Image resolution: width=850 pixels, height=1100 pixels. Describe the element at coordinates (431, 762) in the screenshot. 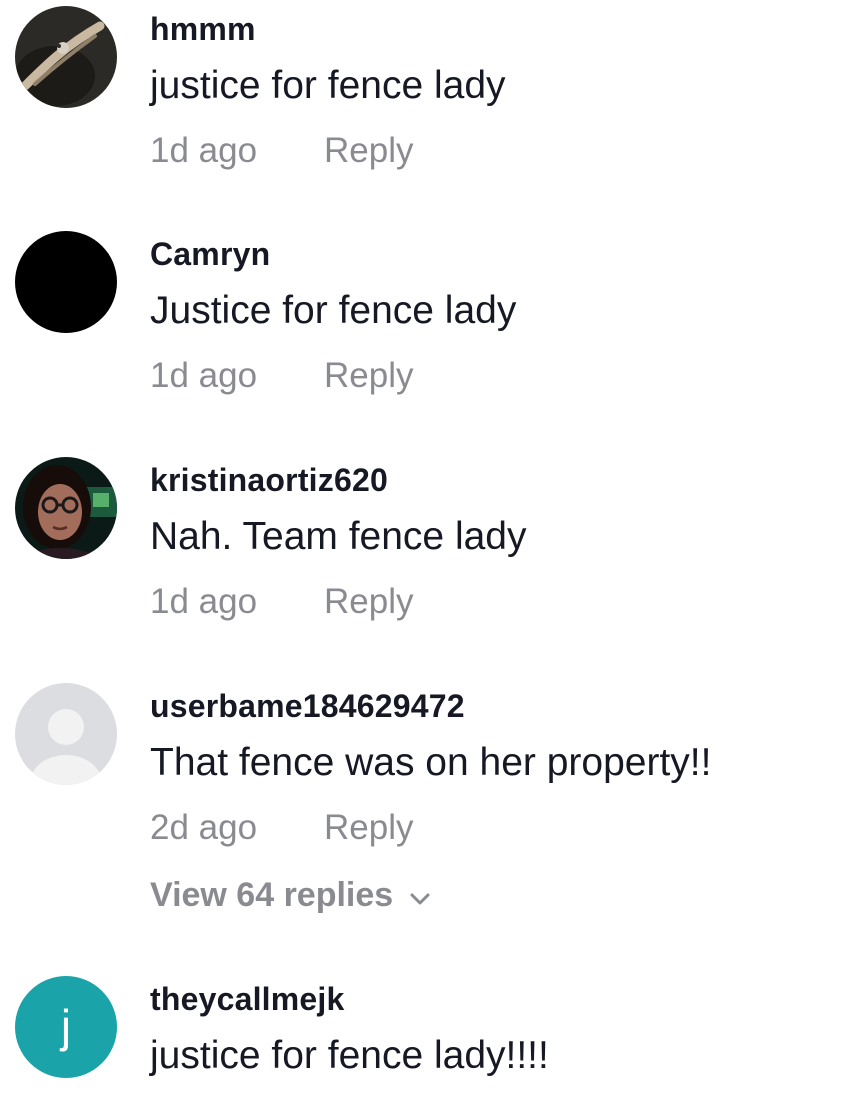

I see `comment-text: That fence was on her property!!` at that location.